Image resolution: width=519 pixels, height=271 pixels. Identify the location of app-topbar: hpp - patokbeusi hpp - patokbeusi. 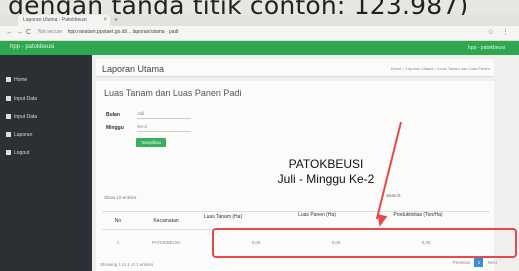
(259, 48).